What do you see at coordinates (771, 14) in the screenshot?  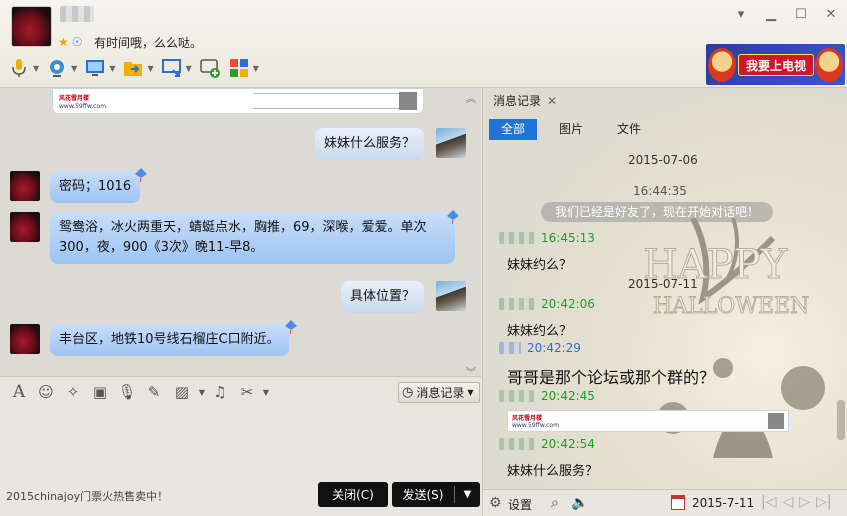 I see `minimize-button: ▁` at bounding box center [771, 14].